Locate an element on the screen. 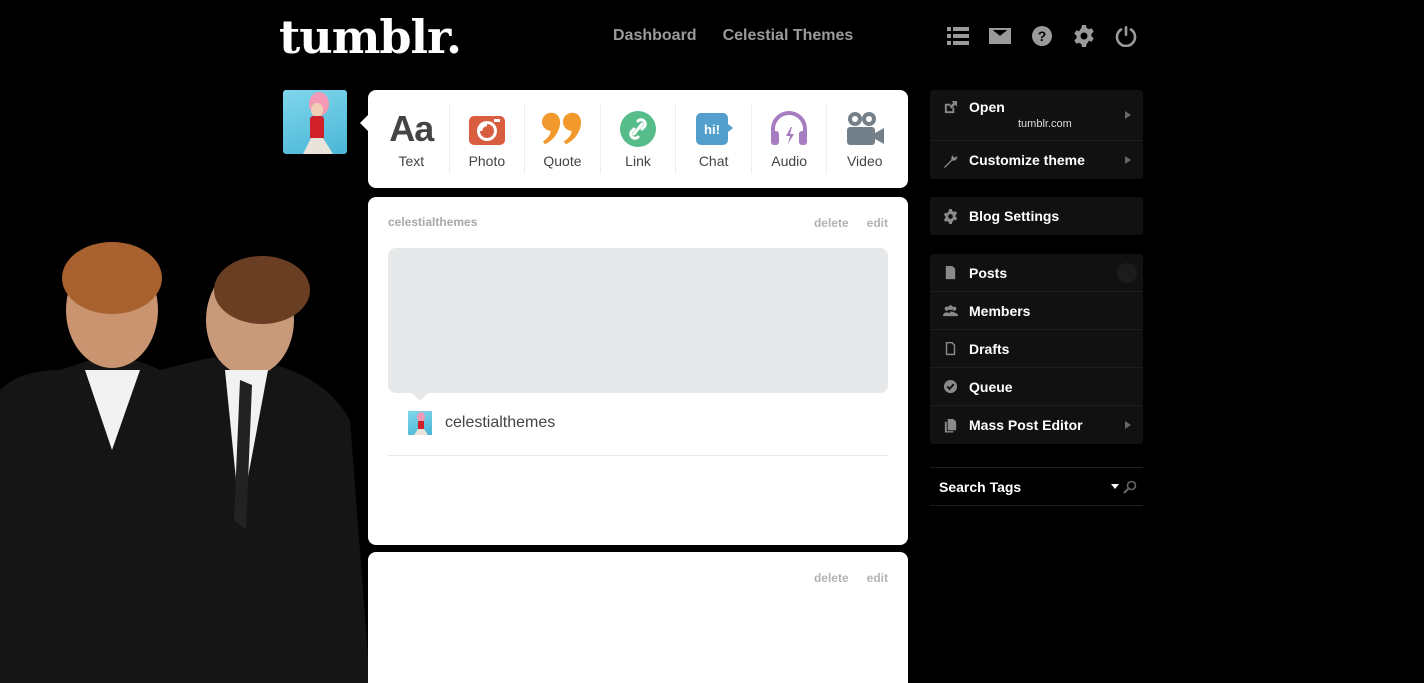 The image size is (1424, 683). top-icons: ? is located at coordinates (1042, 36).